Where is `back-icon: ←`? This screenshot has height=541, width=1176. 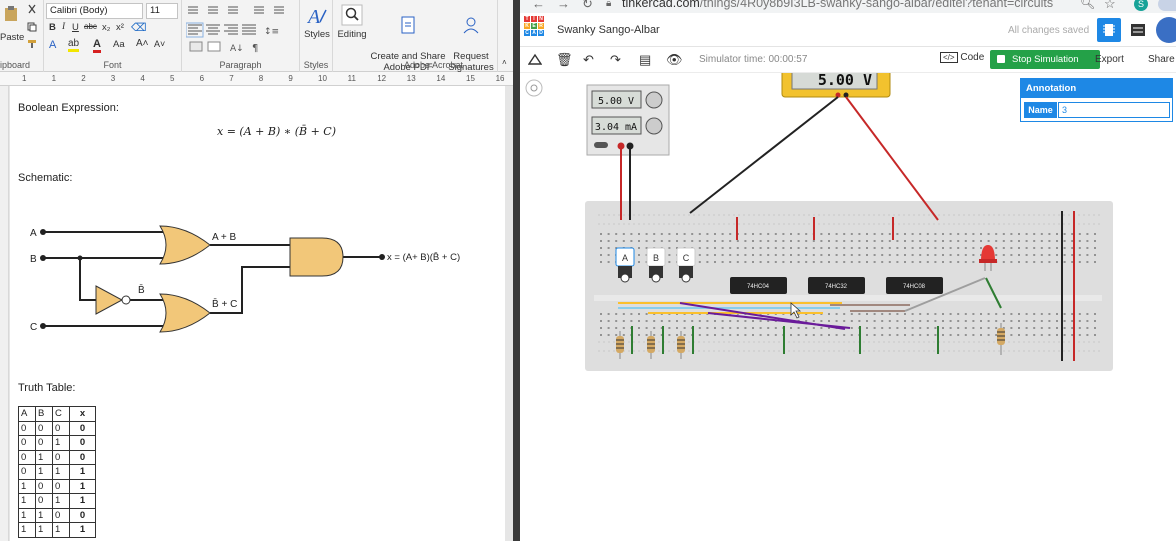 back-icon: ← is located at coordinates (538, 5).